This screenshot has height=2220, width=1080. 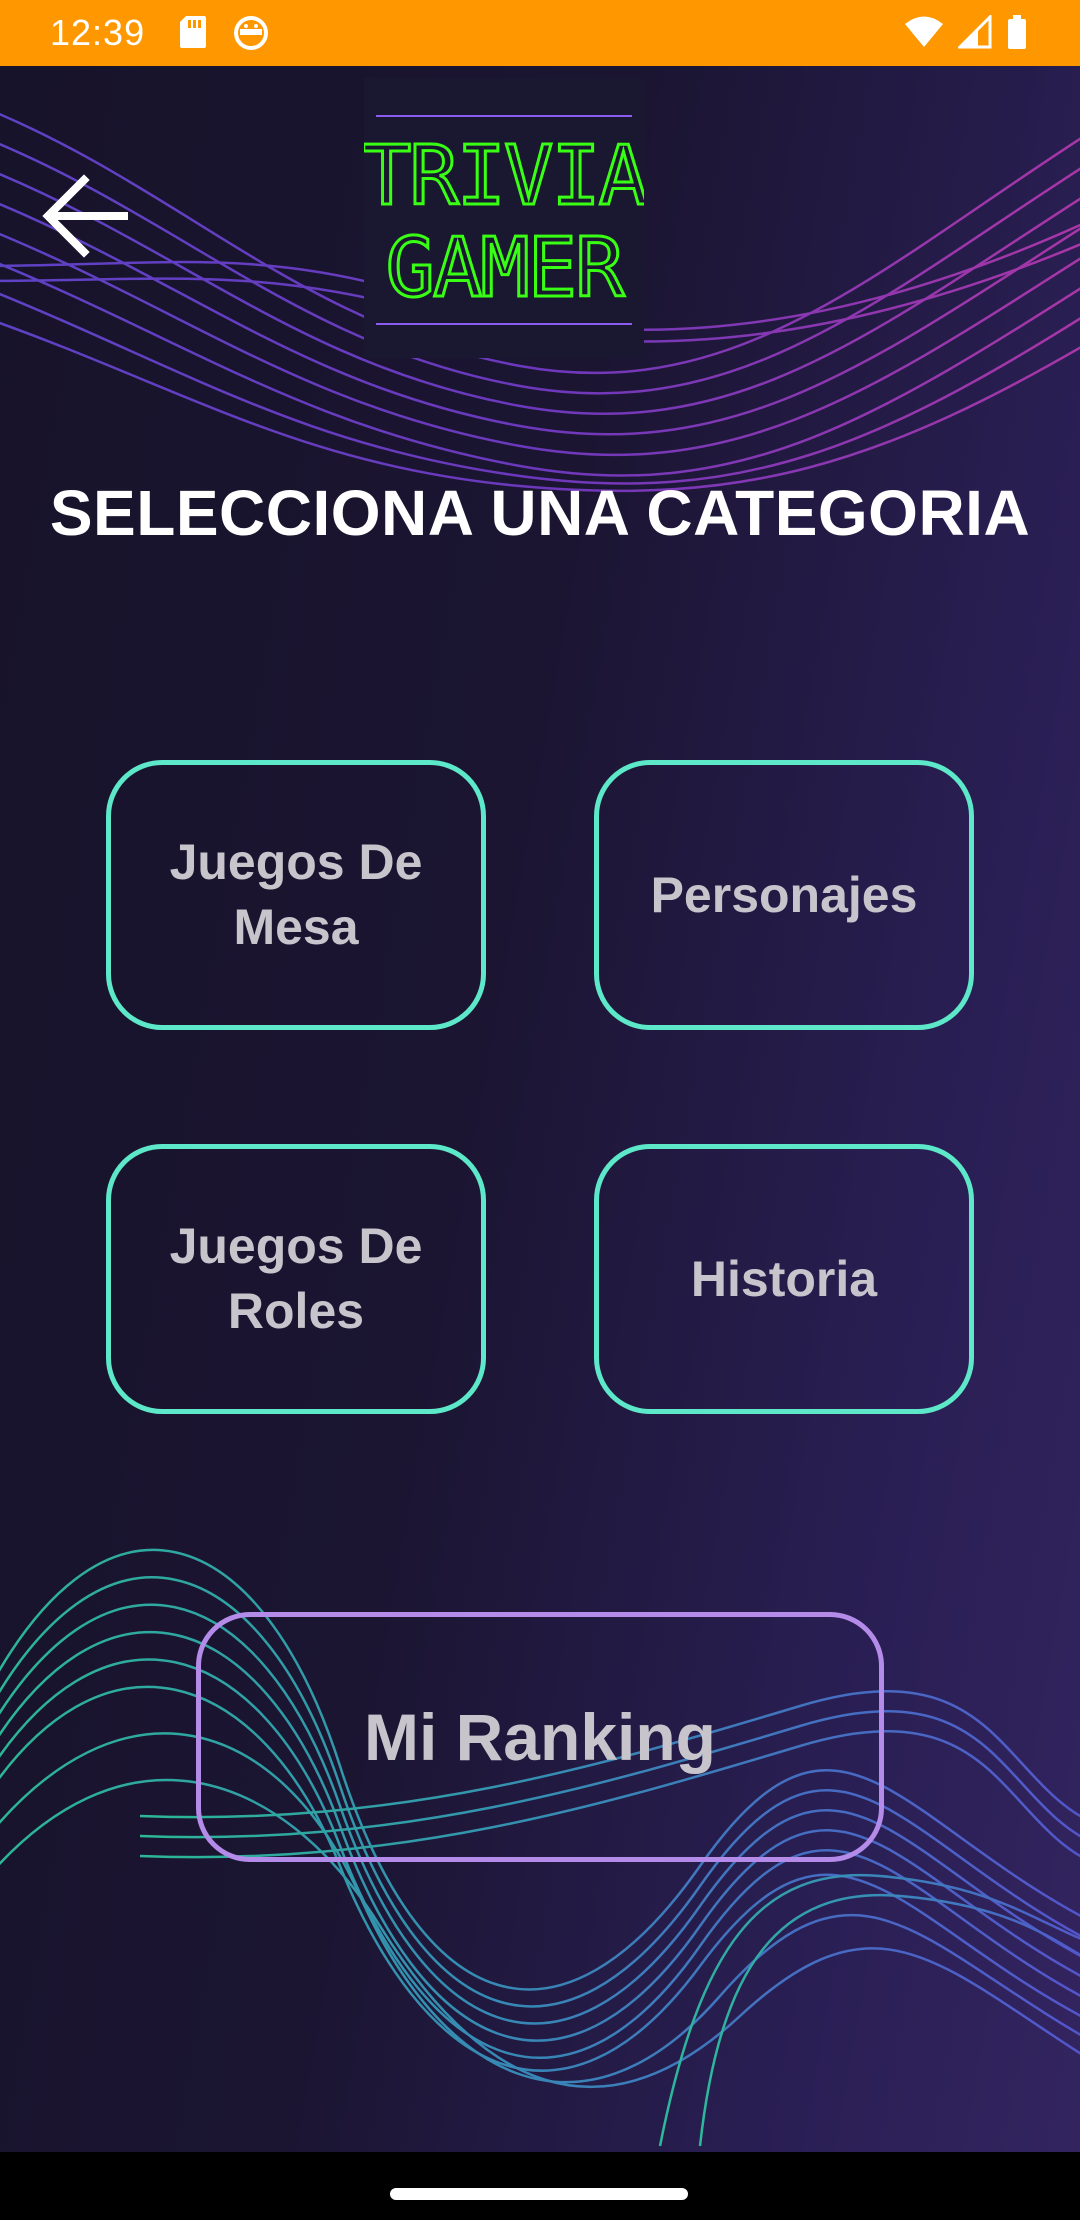 I want to click on category-label-line1: Personajes, so click(x=784, y=894).